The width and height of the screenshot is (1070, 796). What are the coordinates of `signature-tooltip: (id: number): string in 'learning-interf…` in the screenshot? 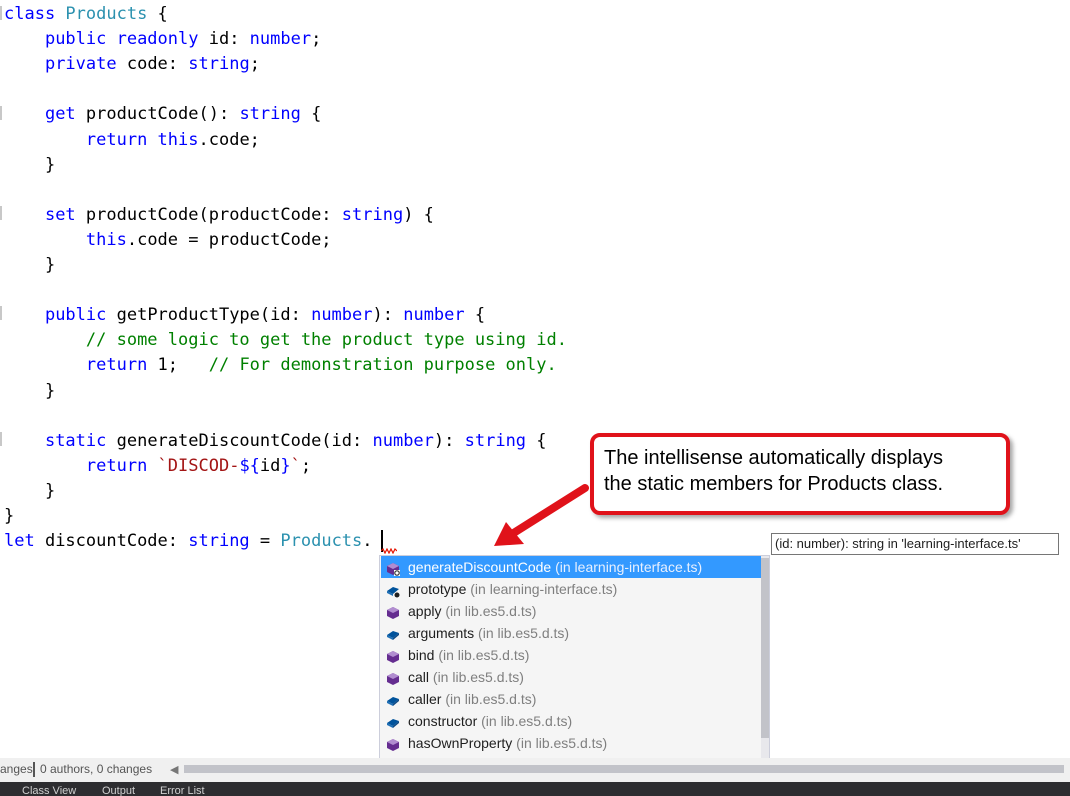 It's located at (915, 544).